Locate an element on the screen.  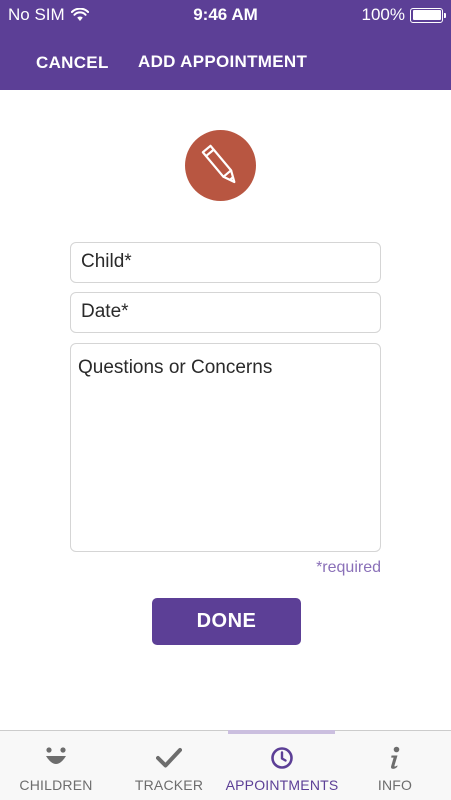
nav-bar: CANCEL ADD APPOINTMENT is located at coordinates (225, 62).